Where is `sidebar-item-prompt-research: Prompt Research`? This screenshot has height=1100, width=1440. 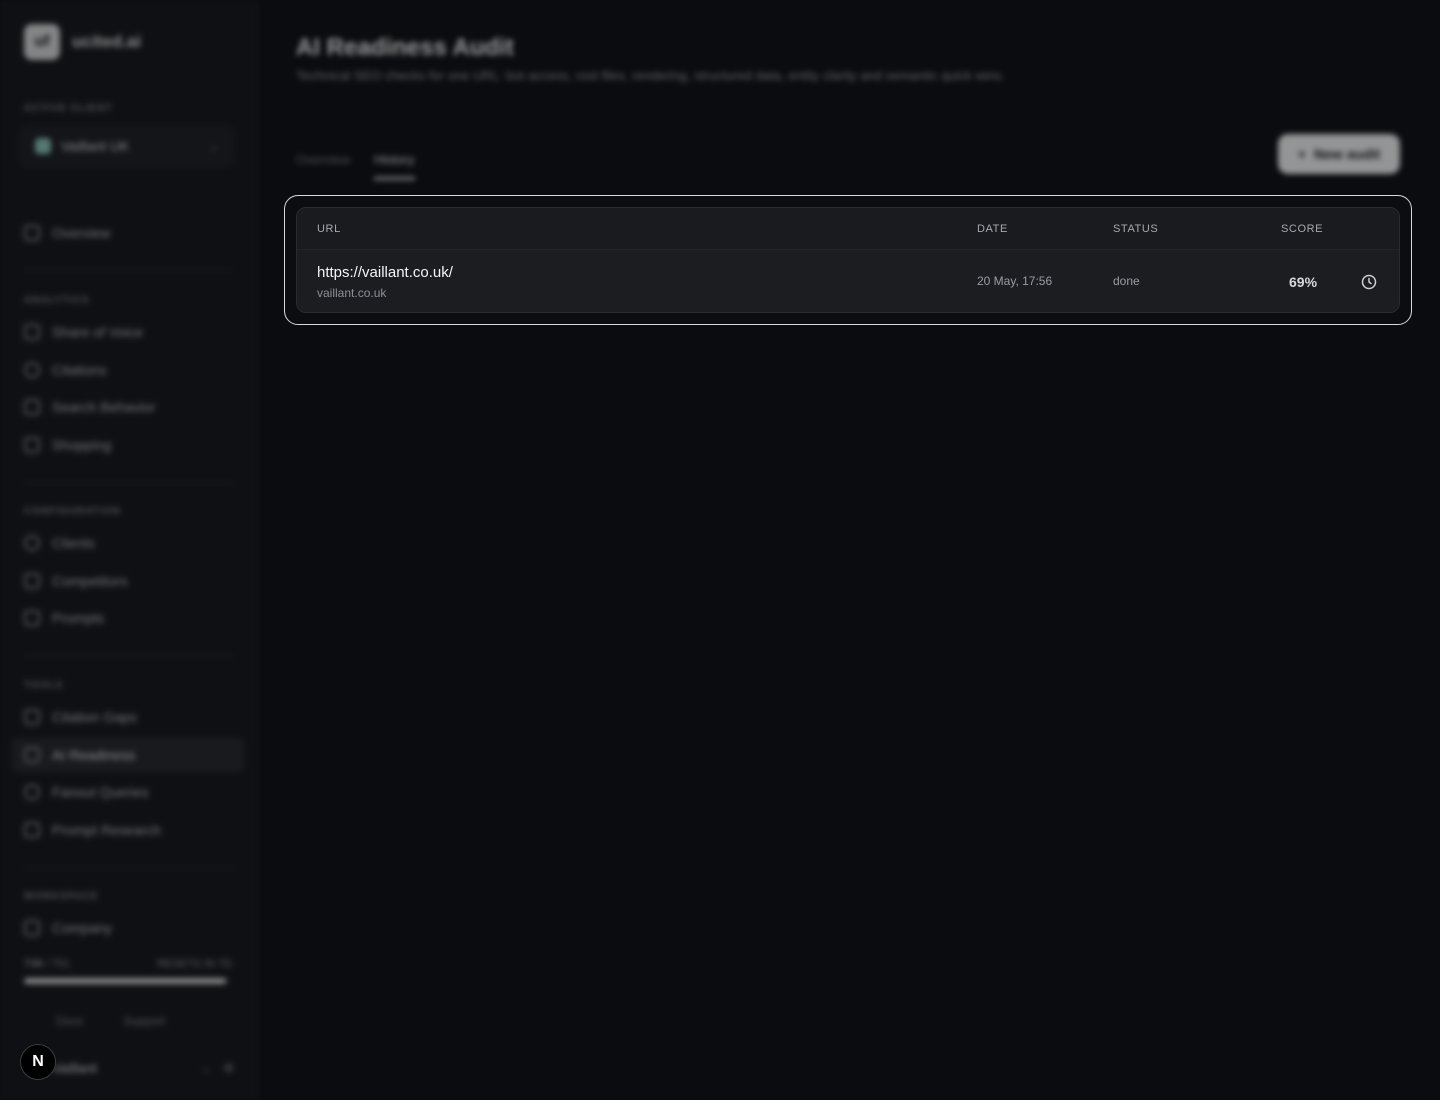
sidebar-item-prompt-research: Prompt Research is located at coordinates (128, 830).